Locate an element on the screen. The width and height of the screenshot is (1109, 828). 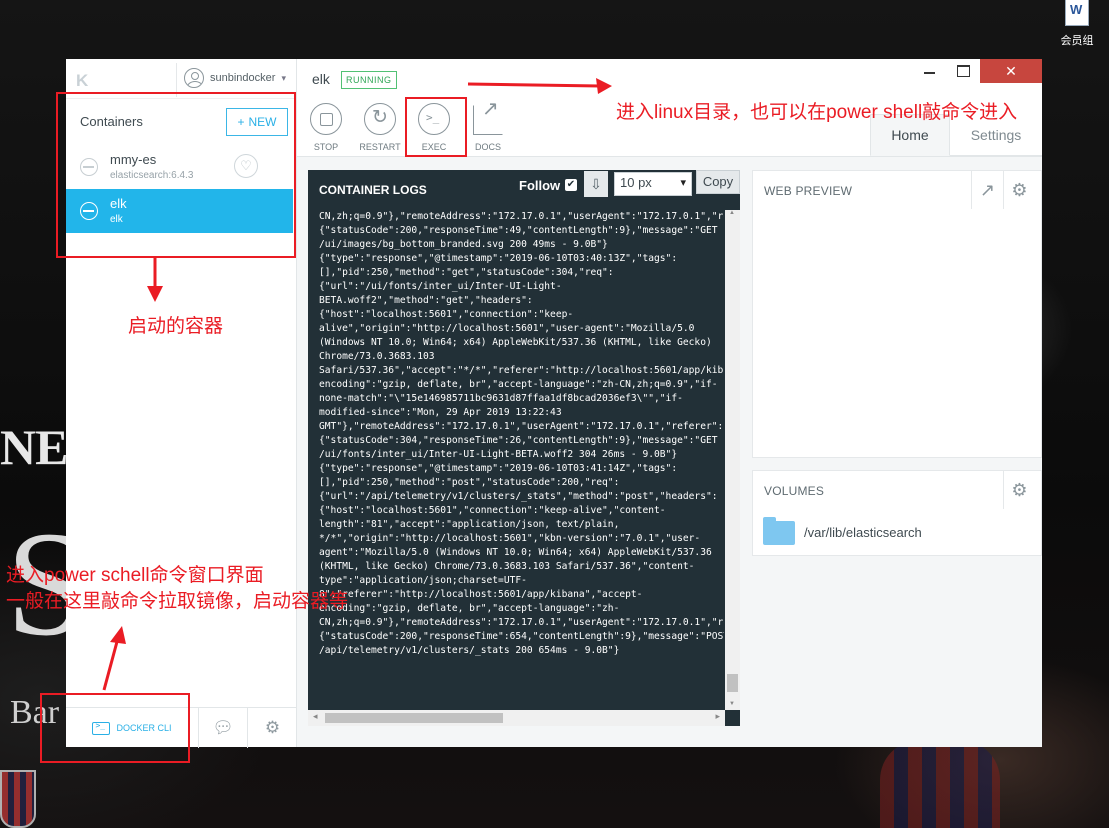
minimize-button is located at coordinates (929, 71).